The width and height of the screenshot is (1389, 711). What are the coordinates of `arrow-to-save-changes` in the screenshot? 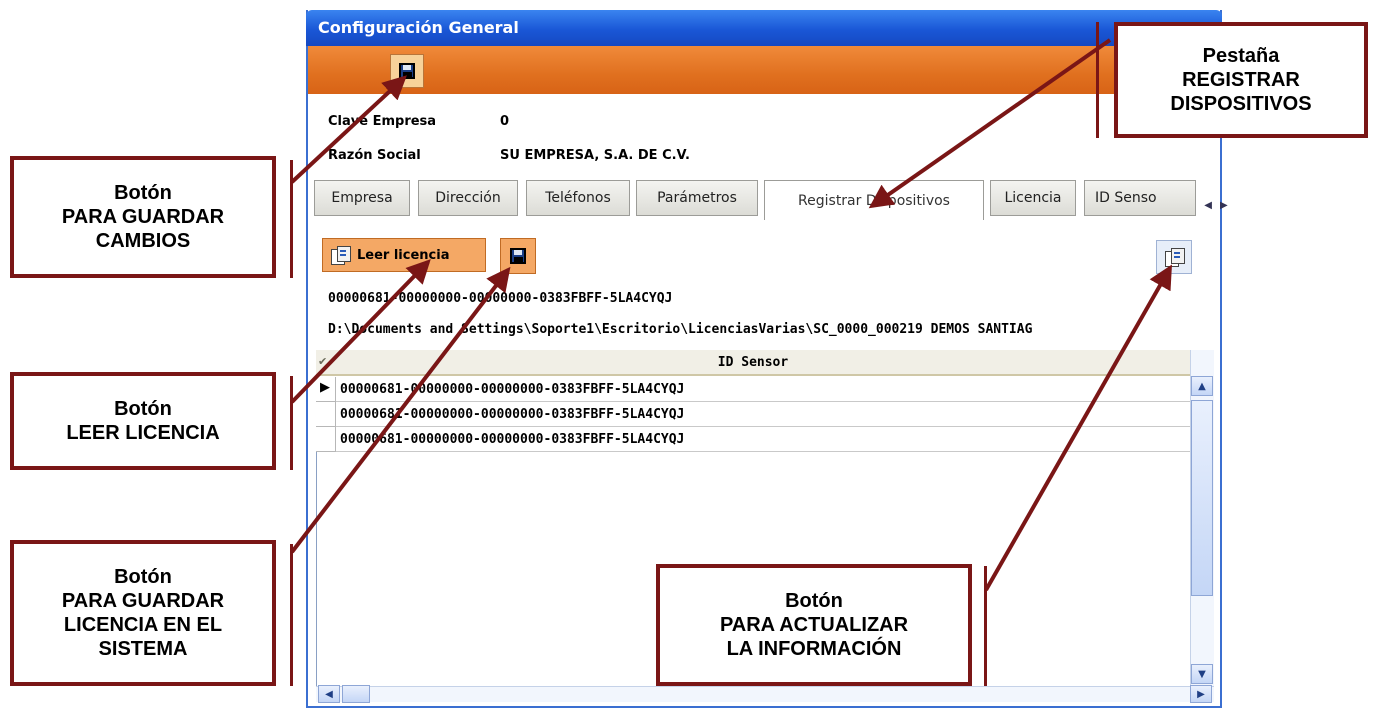 It's located at (348, 129).